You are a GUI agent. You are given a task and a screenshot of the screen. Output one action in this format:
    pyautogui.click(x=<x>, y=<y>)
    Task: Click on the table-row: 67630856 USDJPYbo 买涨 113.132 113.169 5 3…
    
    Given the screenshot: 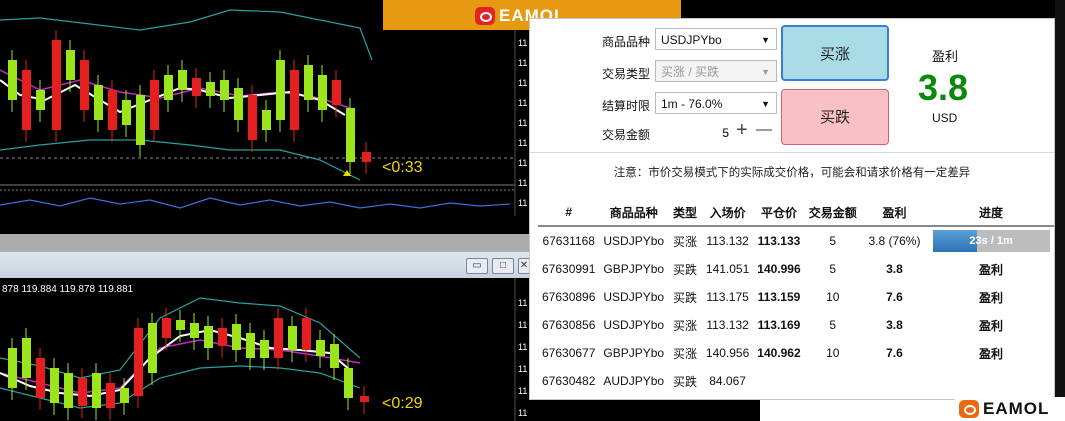 What is the action you would take?
    pyautogui.click(x=796, y=325)
    